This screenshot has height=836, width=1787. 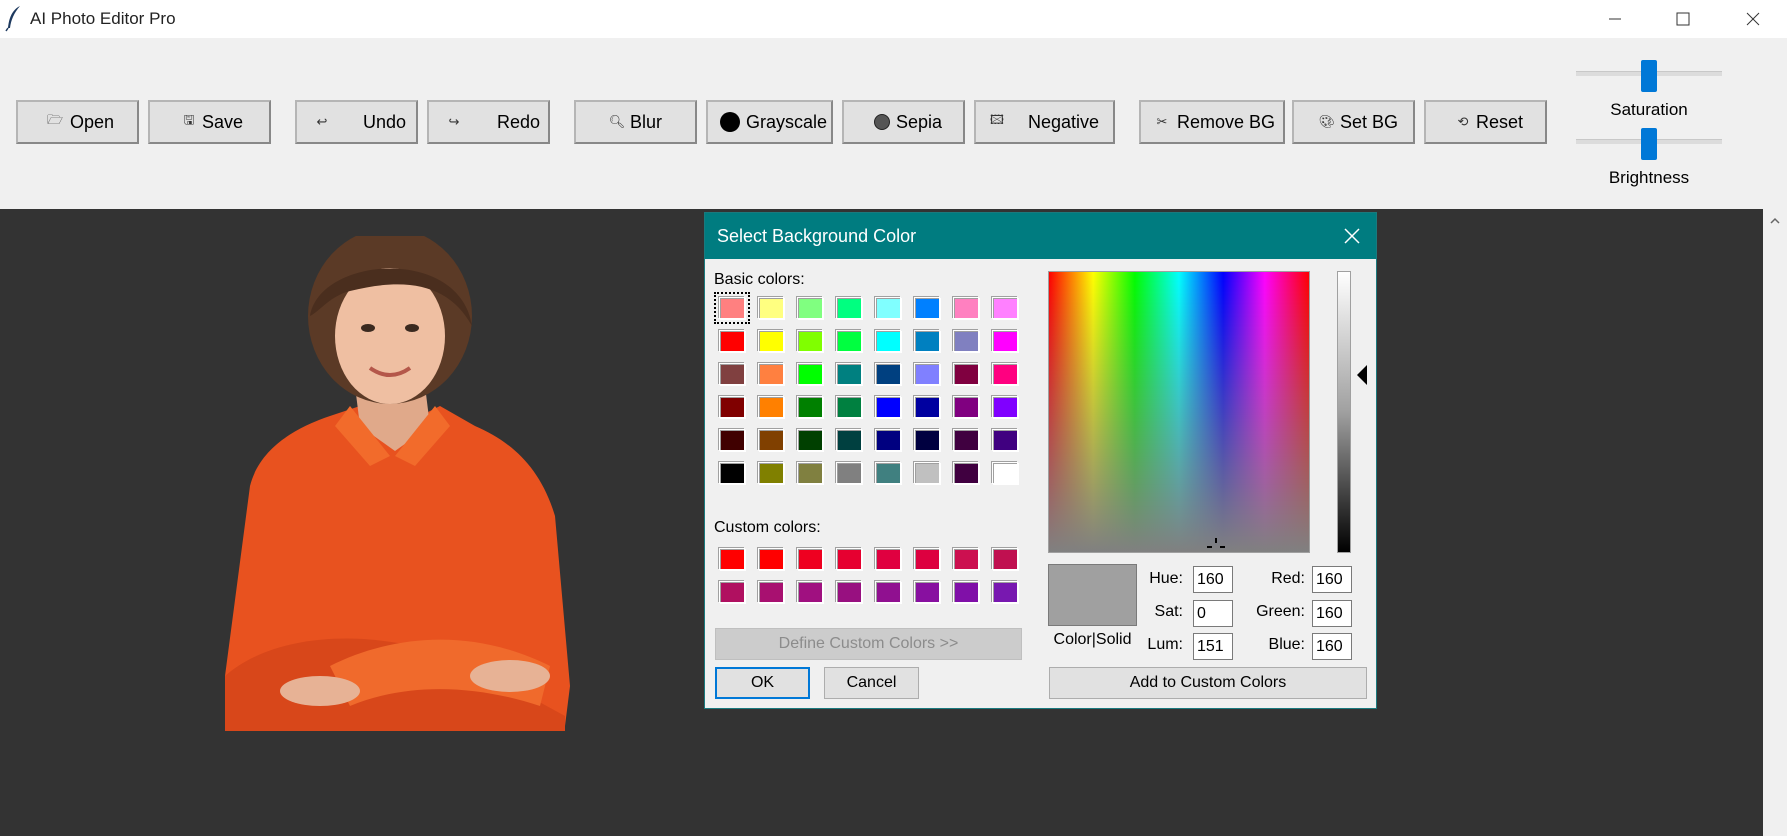 I want to click on sepia-button: Sepia, so click(x=903, y=122).